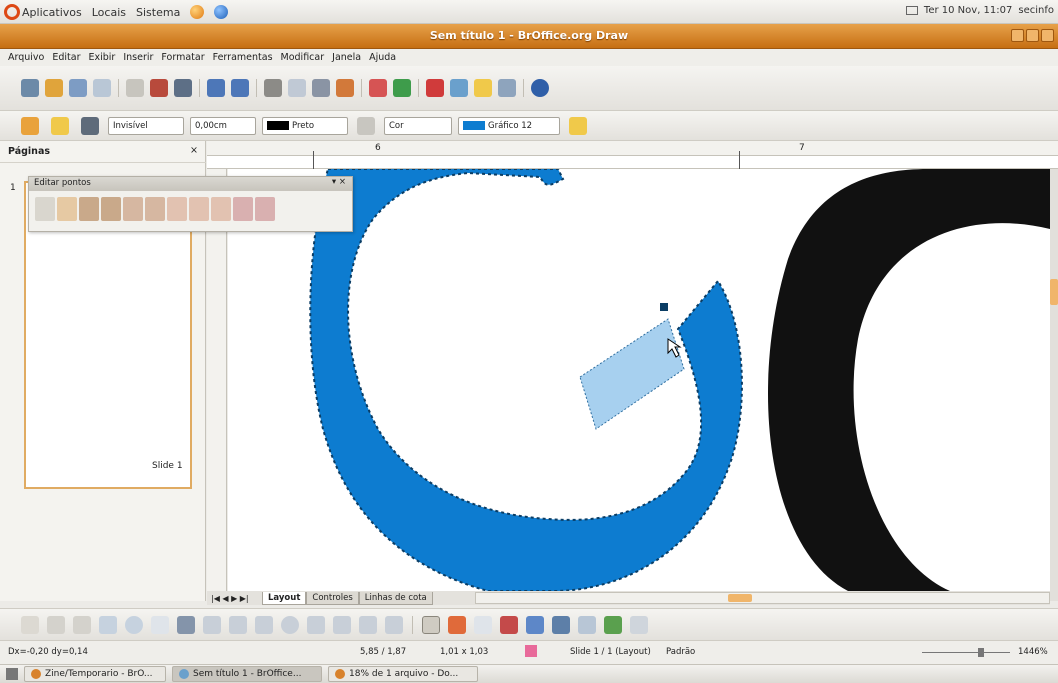 This screenshot has height=683, width=1058. What do you see at coordinates (316, 624) in the screenshot?
I see `3d-objects-icon` at bounding box center [316, 624].